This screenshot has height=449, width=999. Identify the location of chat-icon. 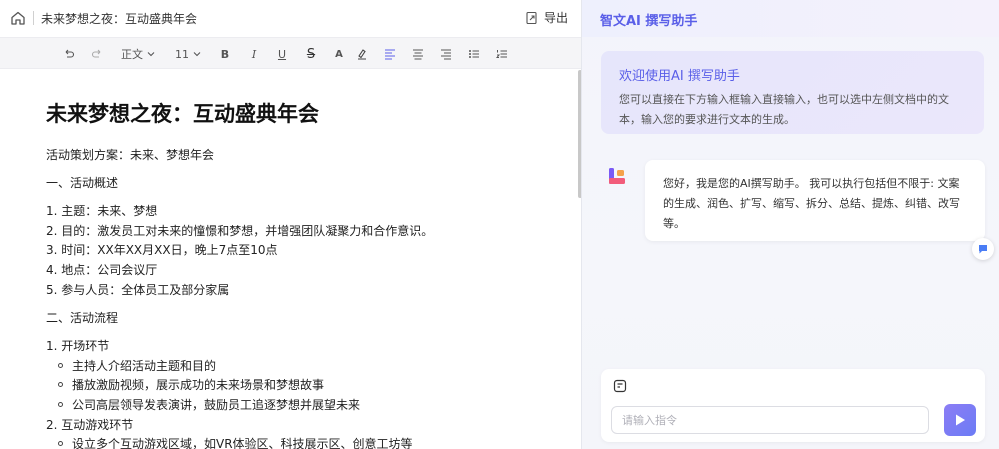
(983, 249).